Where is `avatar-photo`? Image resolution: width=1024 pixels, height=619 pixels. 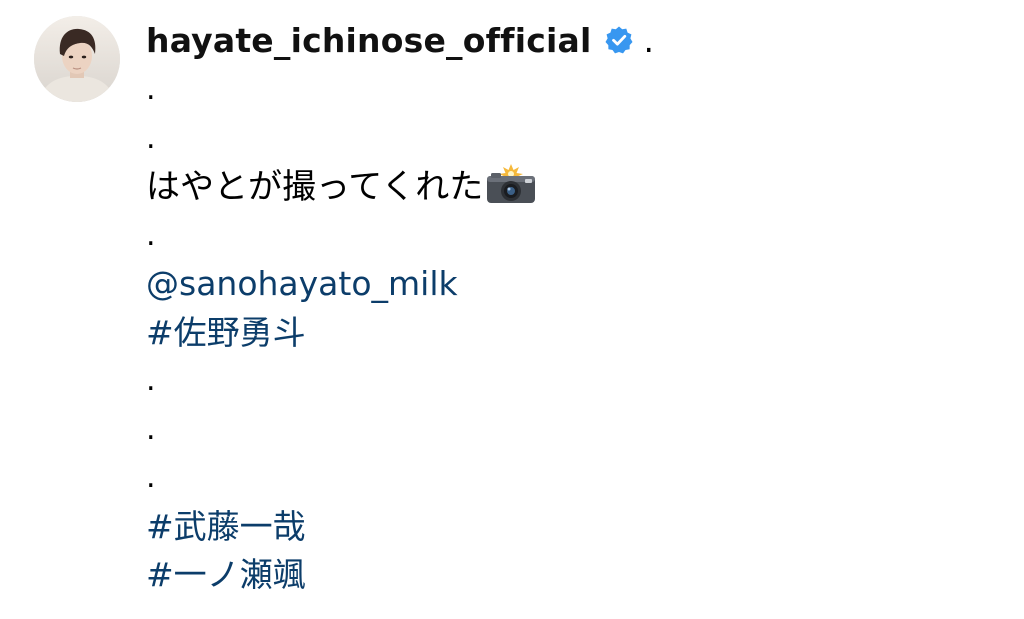
avatar-photo is located at coordinates (77, 59).